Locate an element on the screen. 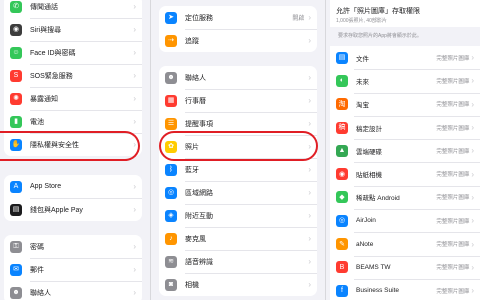 The width and height of the screenshot is (480, 300). app-name: 雲端硬碟 is located at coordinates (369, 152).